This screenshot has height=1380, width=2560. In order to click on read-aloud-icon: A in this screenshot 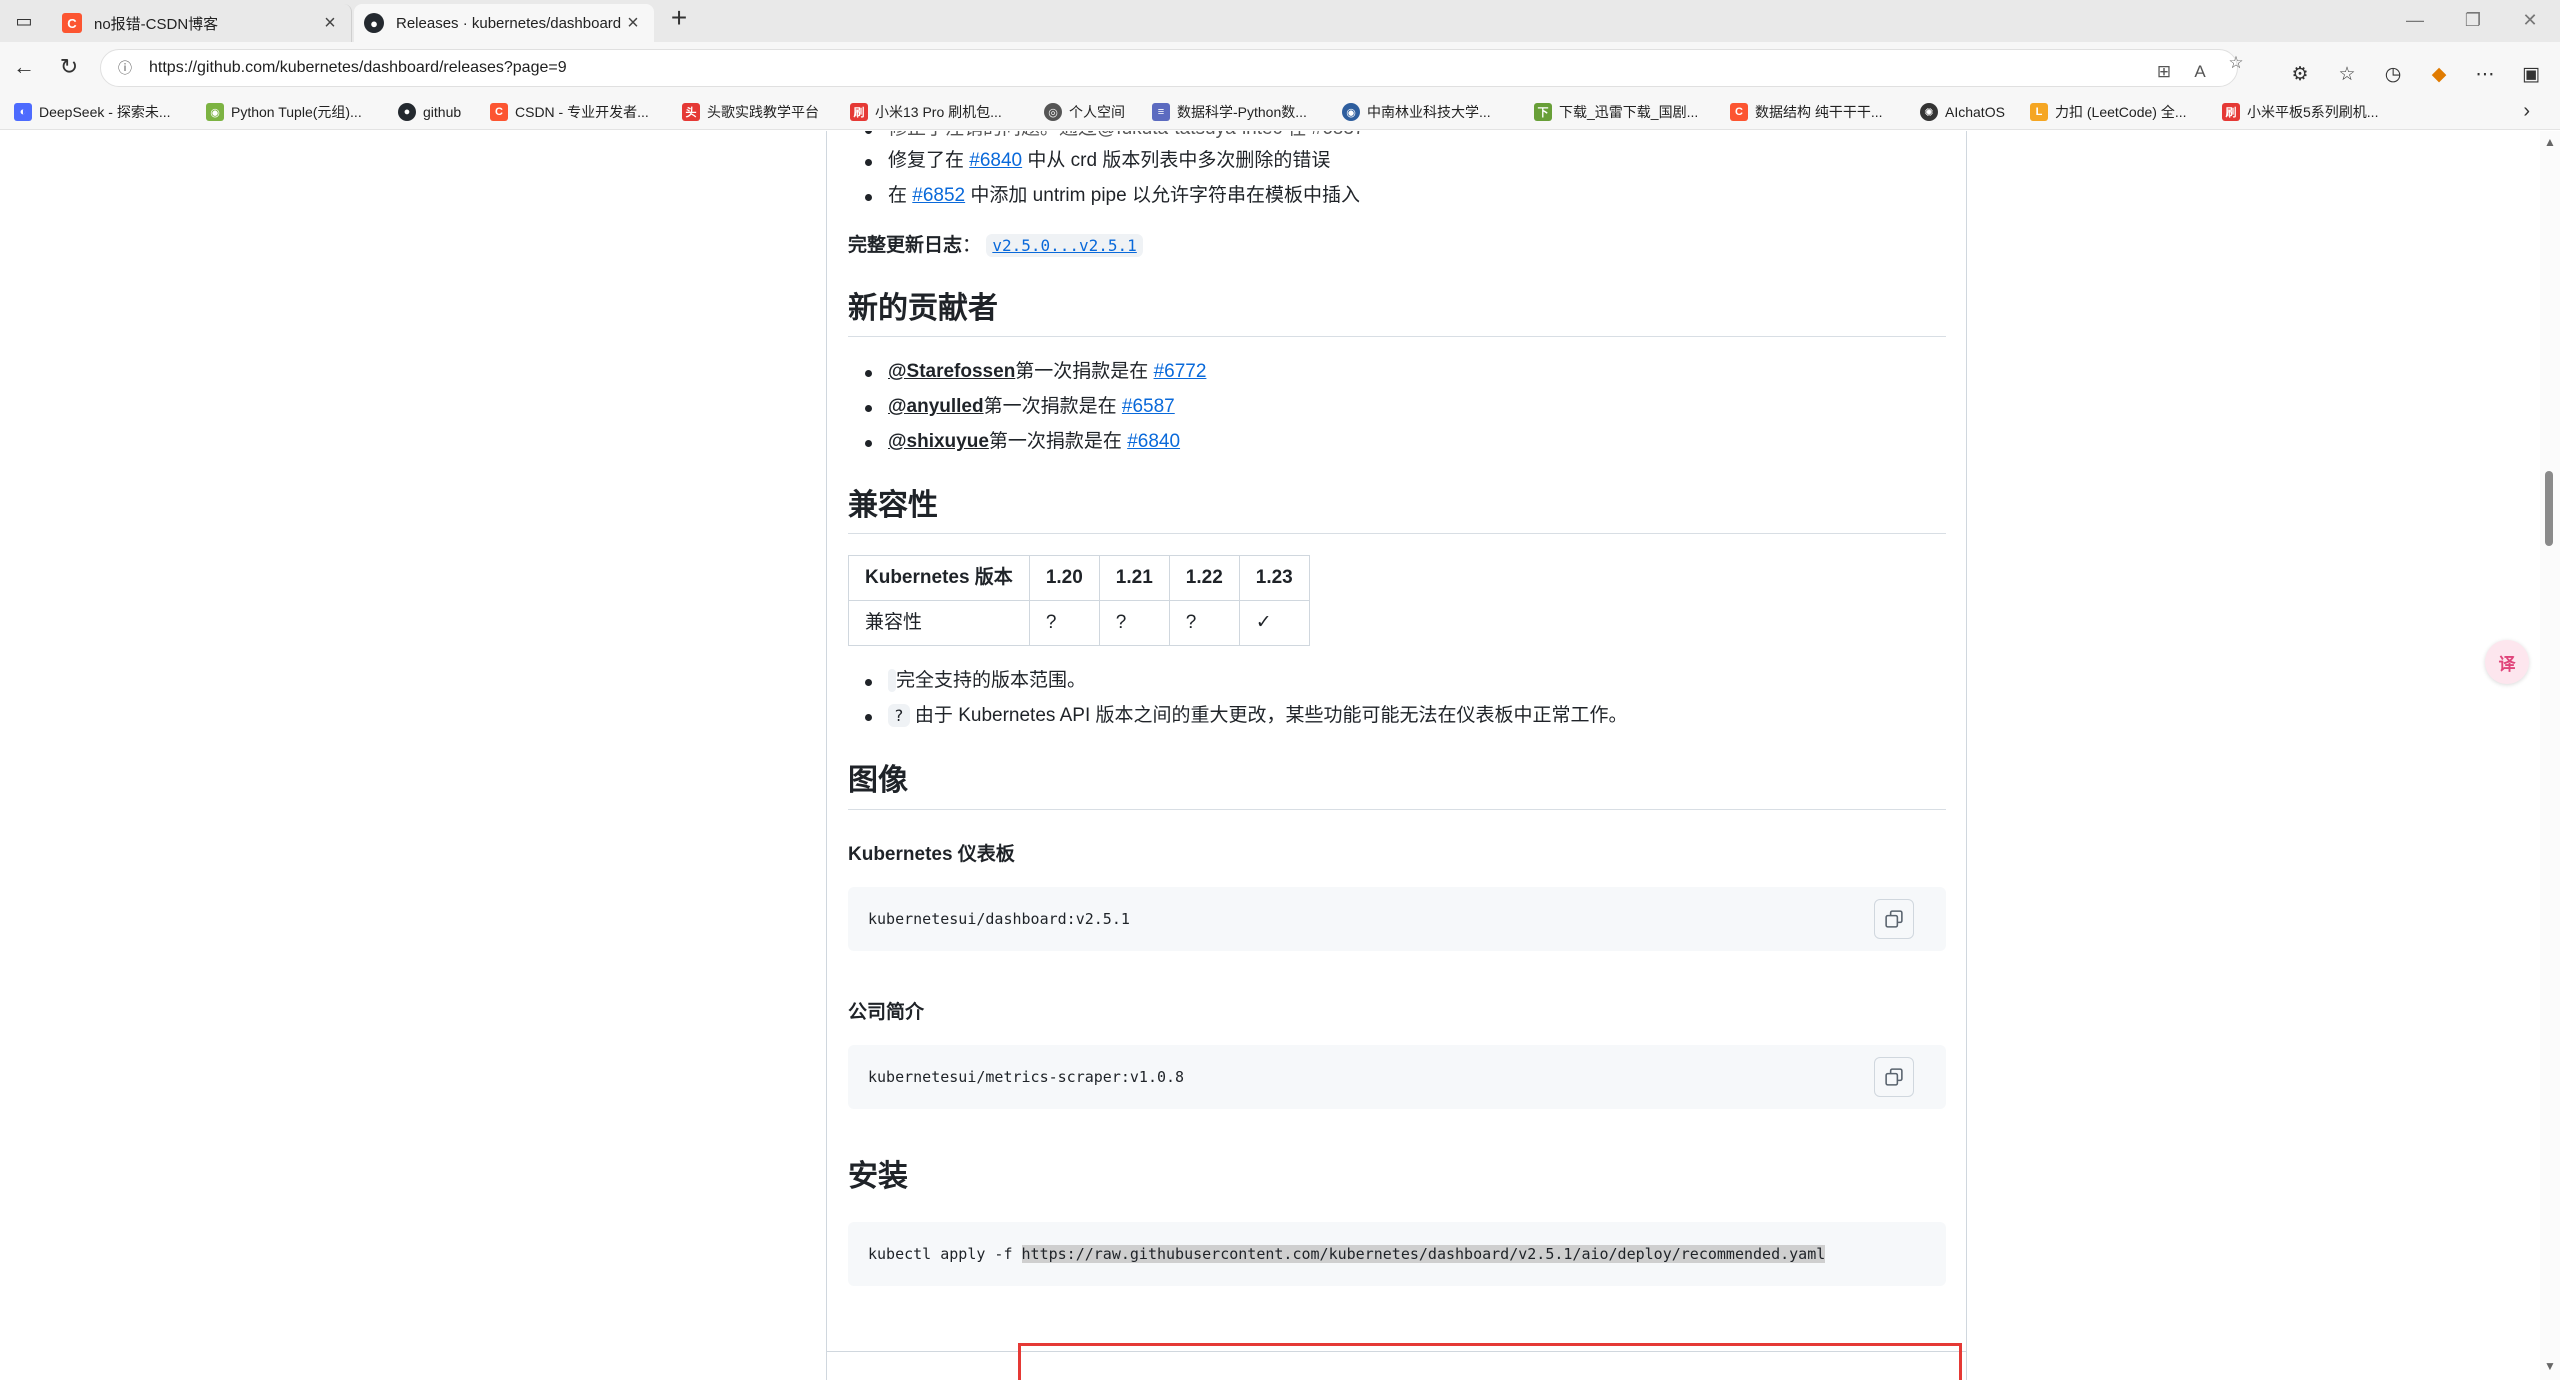, I will do `click(2200, 72)`.